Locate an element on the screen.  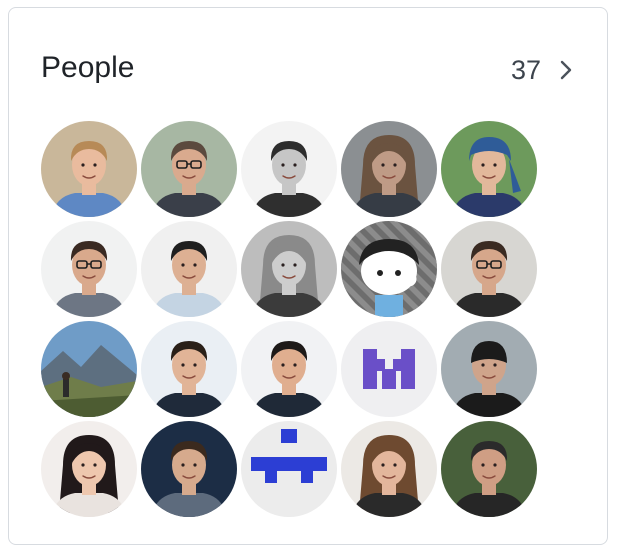
people-count: 37 is located at coordinates (525, 69).